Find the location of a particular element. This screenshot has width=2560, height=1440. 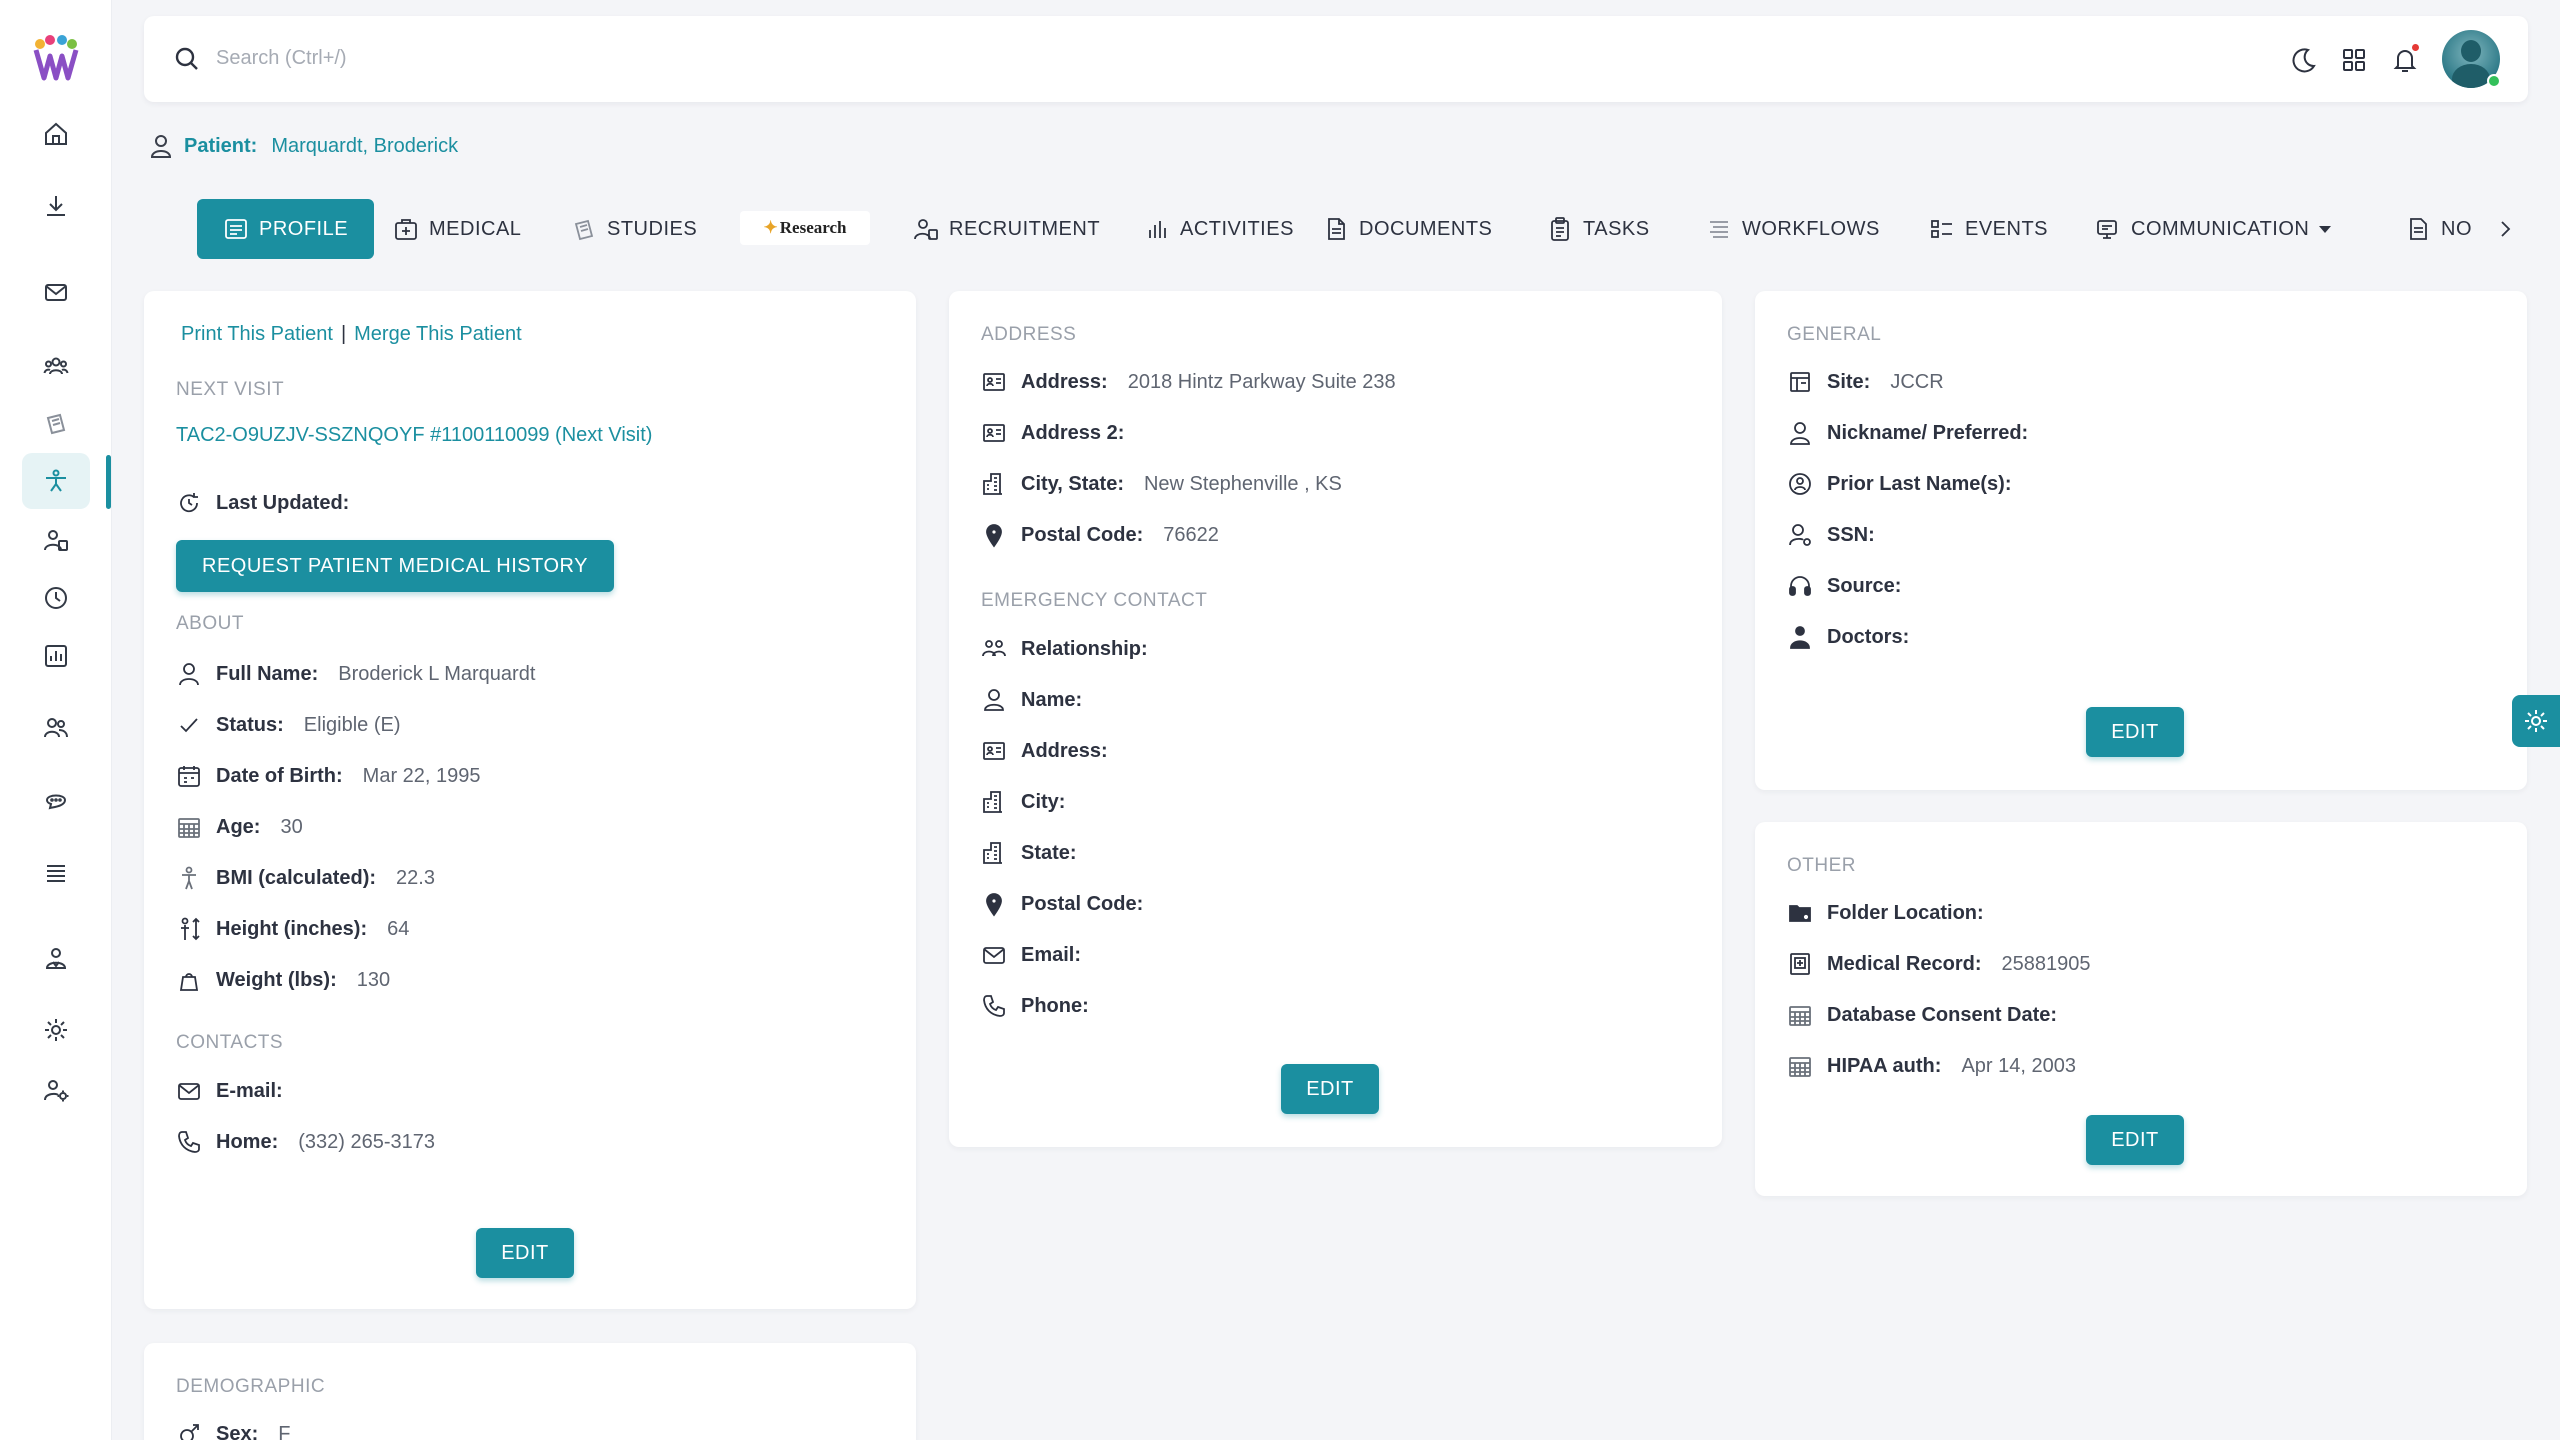

sidebar-patient-profile is located at coordinates (56, 481).